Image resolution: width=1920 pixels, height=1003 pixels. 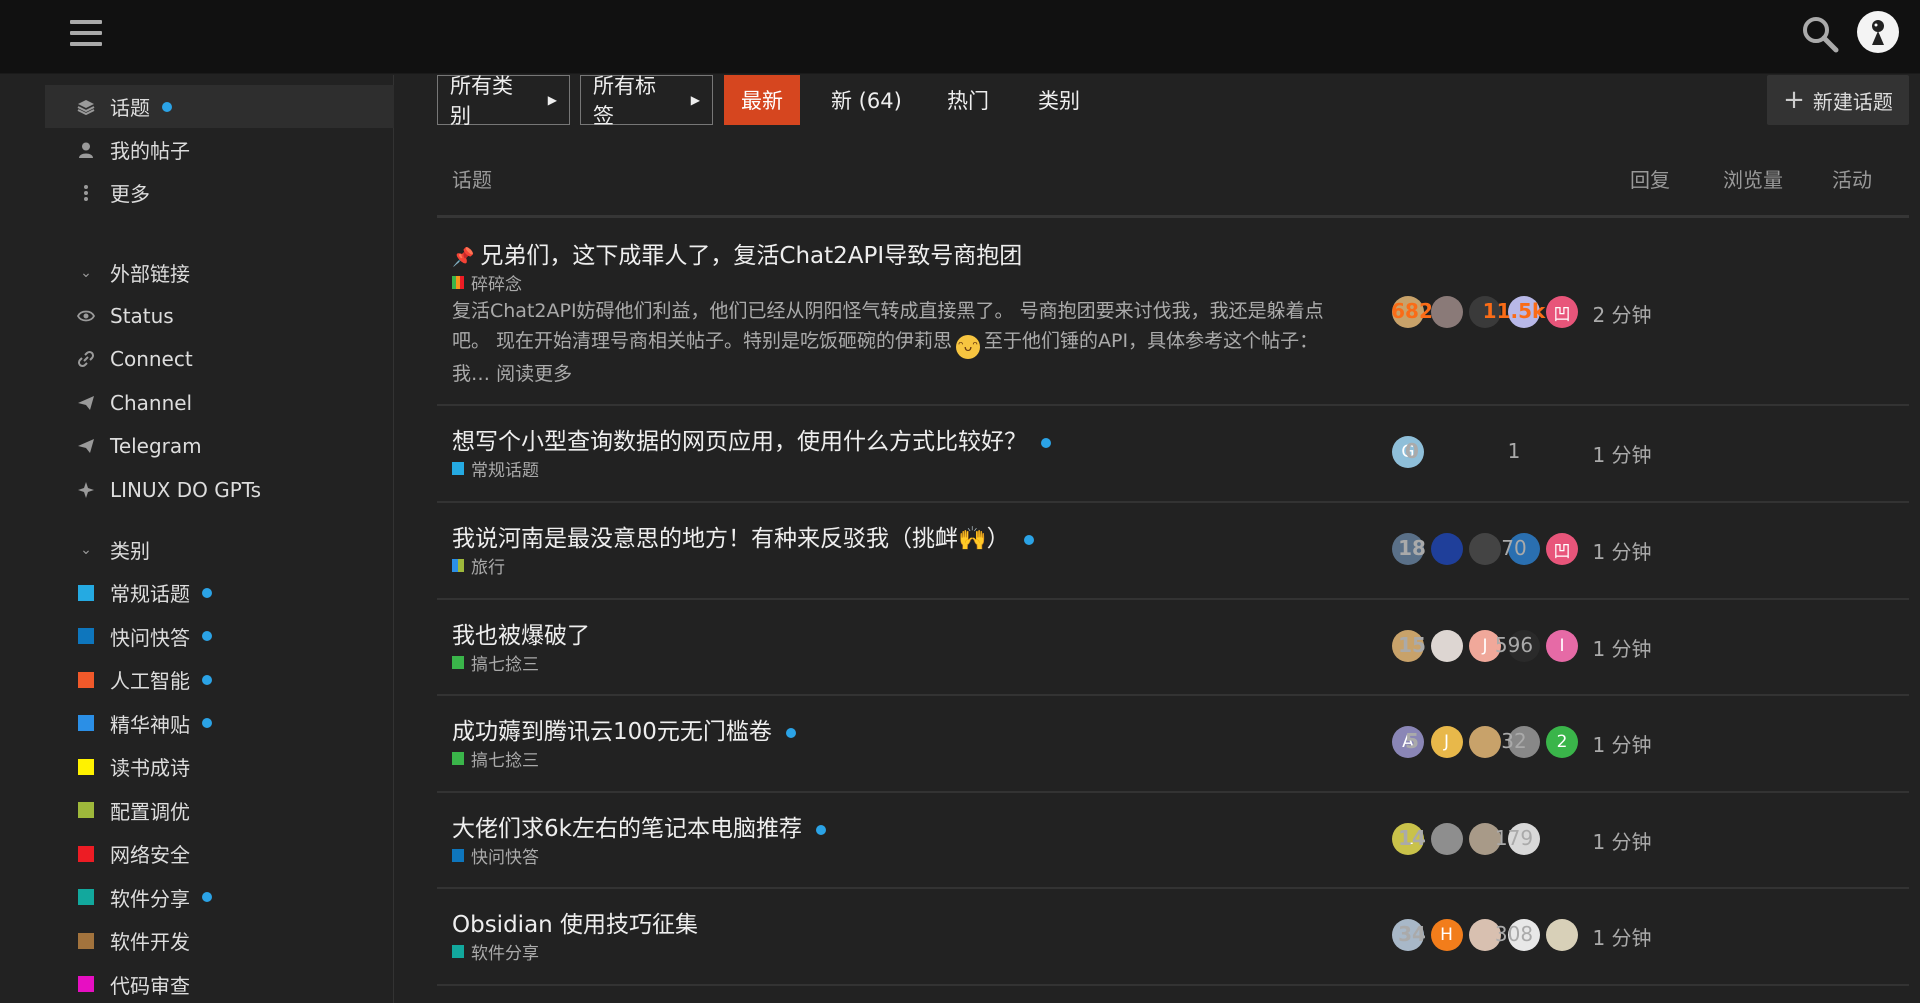 I want to click on tab-new-label: 新 (64), so click(x=866, y=101).